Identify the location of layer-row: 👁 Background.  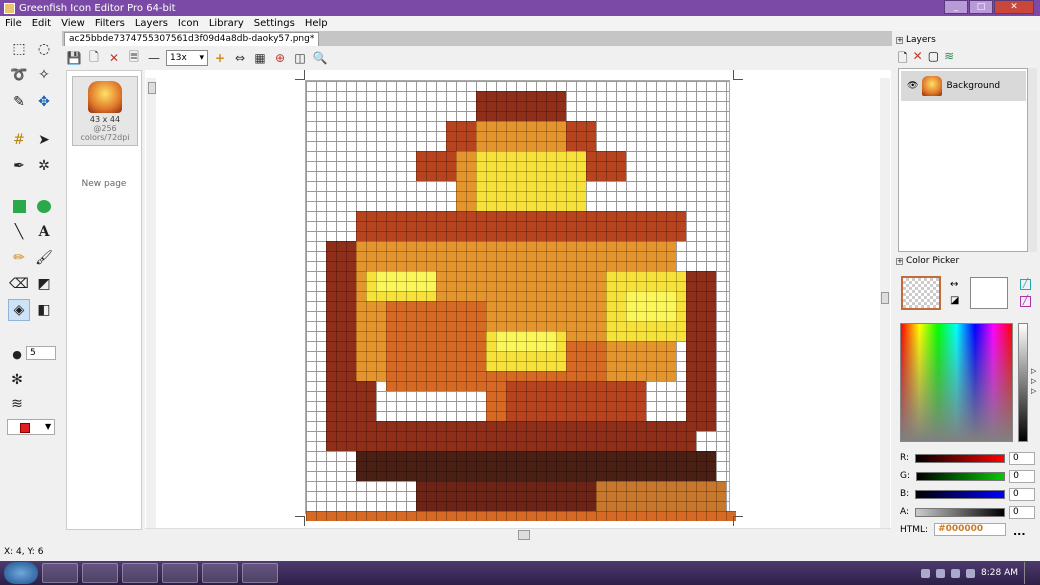
(963, 86).